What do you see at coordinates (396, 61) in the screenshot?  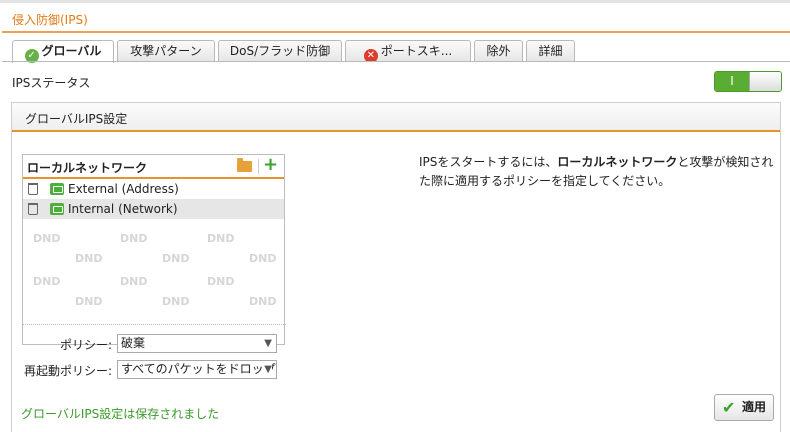 I see `tabs-divider` at bounding box center [396, 61].